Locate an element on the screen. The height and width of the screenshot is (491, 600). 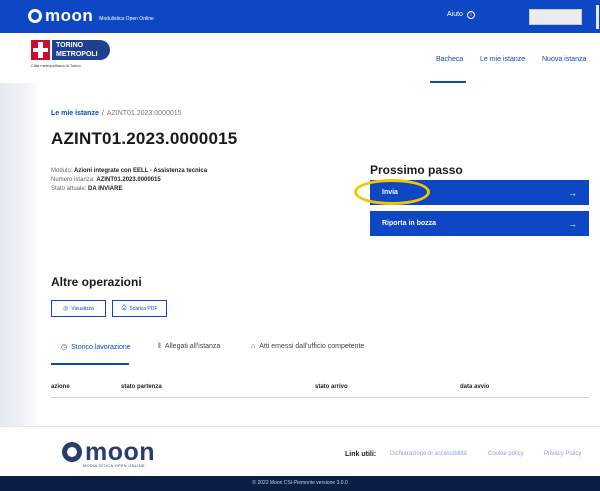
riporta-label: Riporta in bozza is located at coordinates (409, 223).